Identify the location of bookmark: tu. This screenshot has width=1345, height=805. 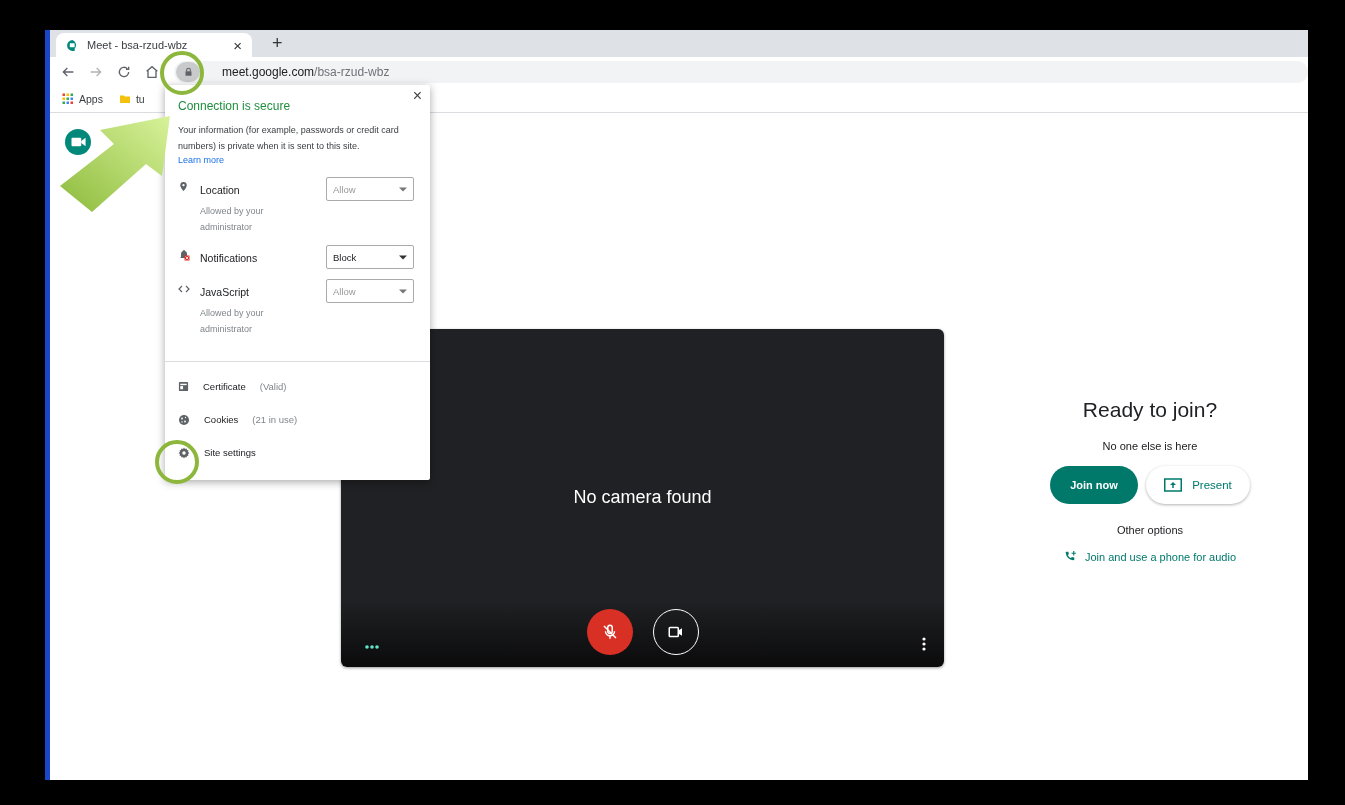
(131, 99).